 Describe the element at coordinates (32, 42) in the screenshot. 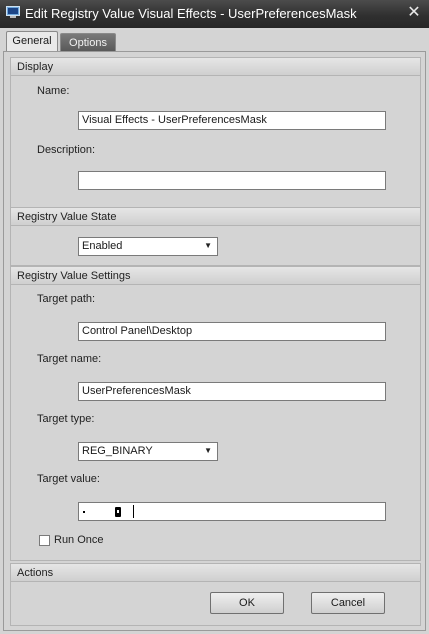

I see `tab-general: General` at that location.